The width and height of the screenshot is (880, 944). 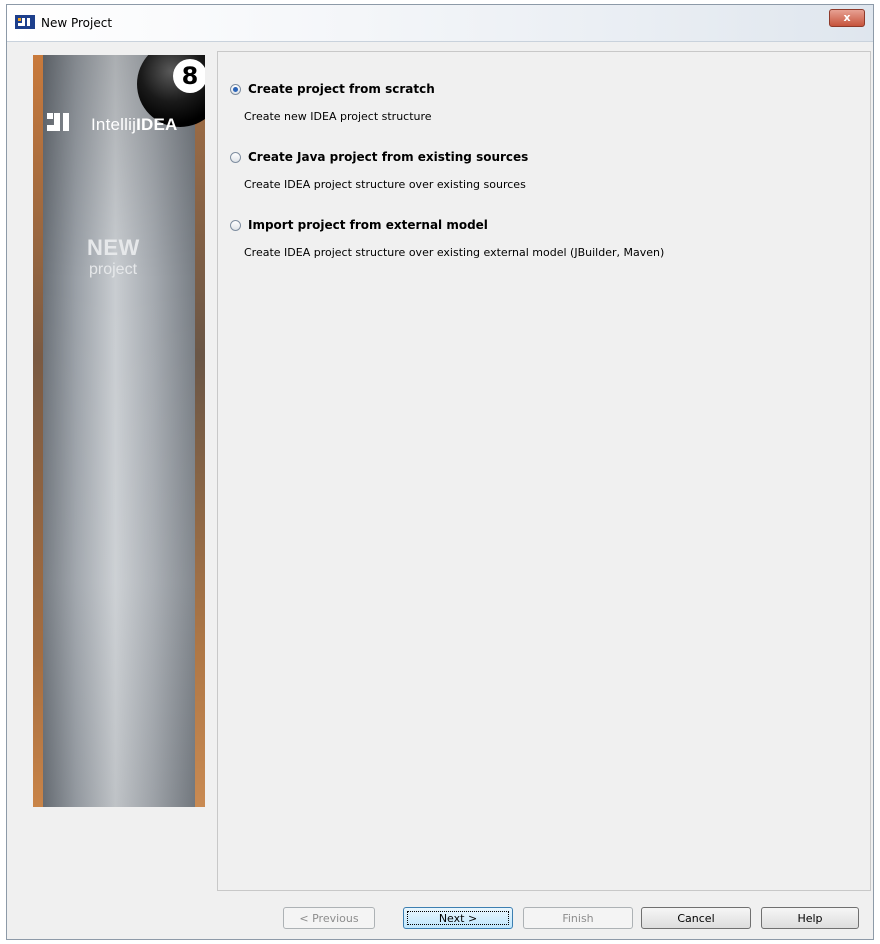 I want to click on next-button: Next >, so click(x=458, y=918).